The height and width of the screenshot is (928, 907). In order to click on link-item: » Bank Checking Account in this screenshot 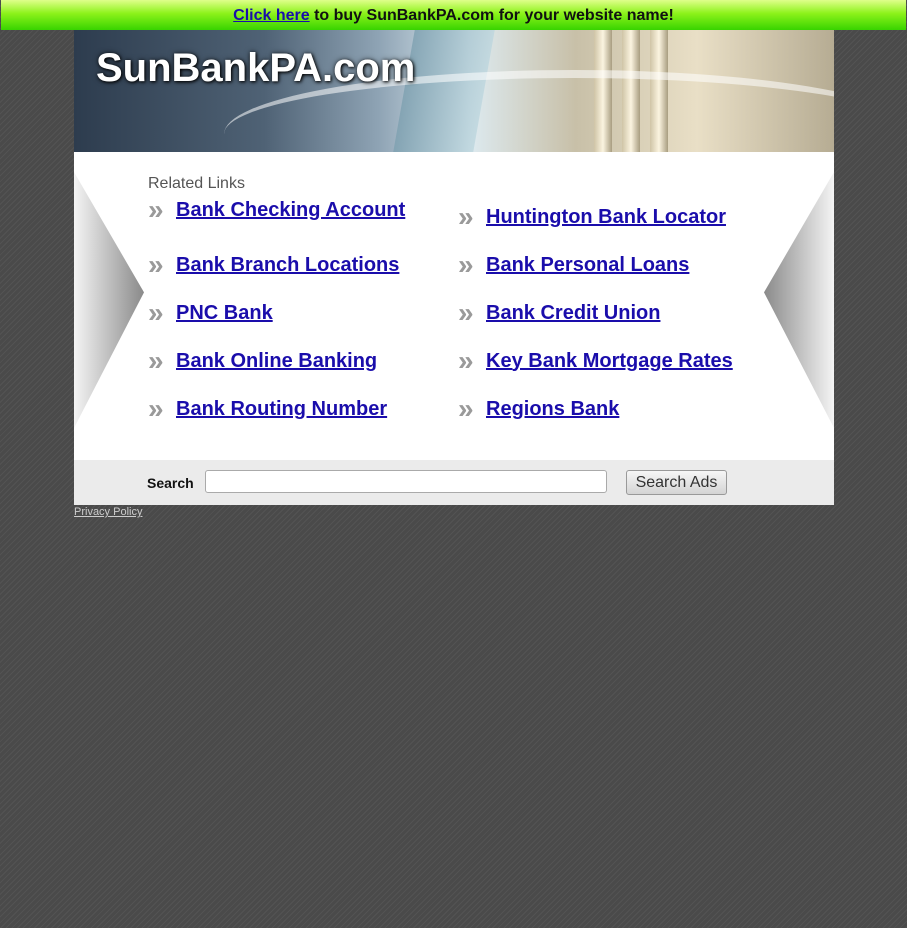, I will do `click(276, 210)`.